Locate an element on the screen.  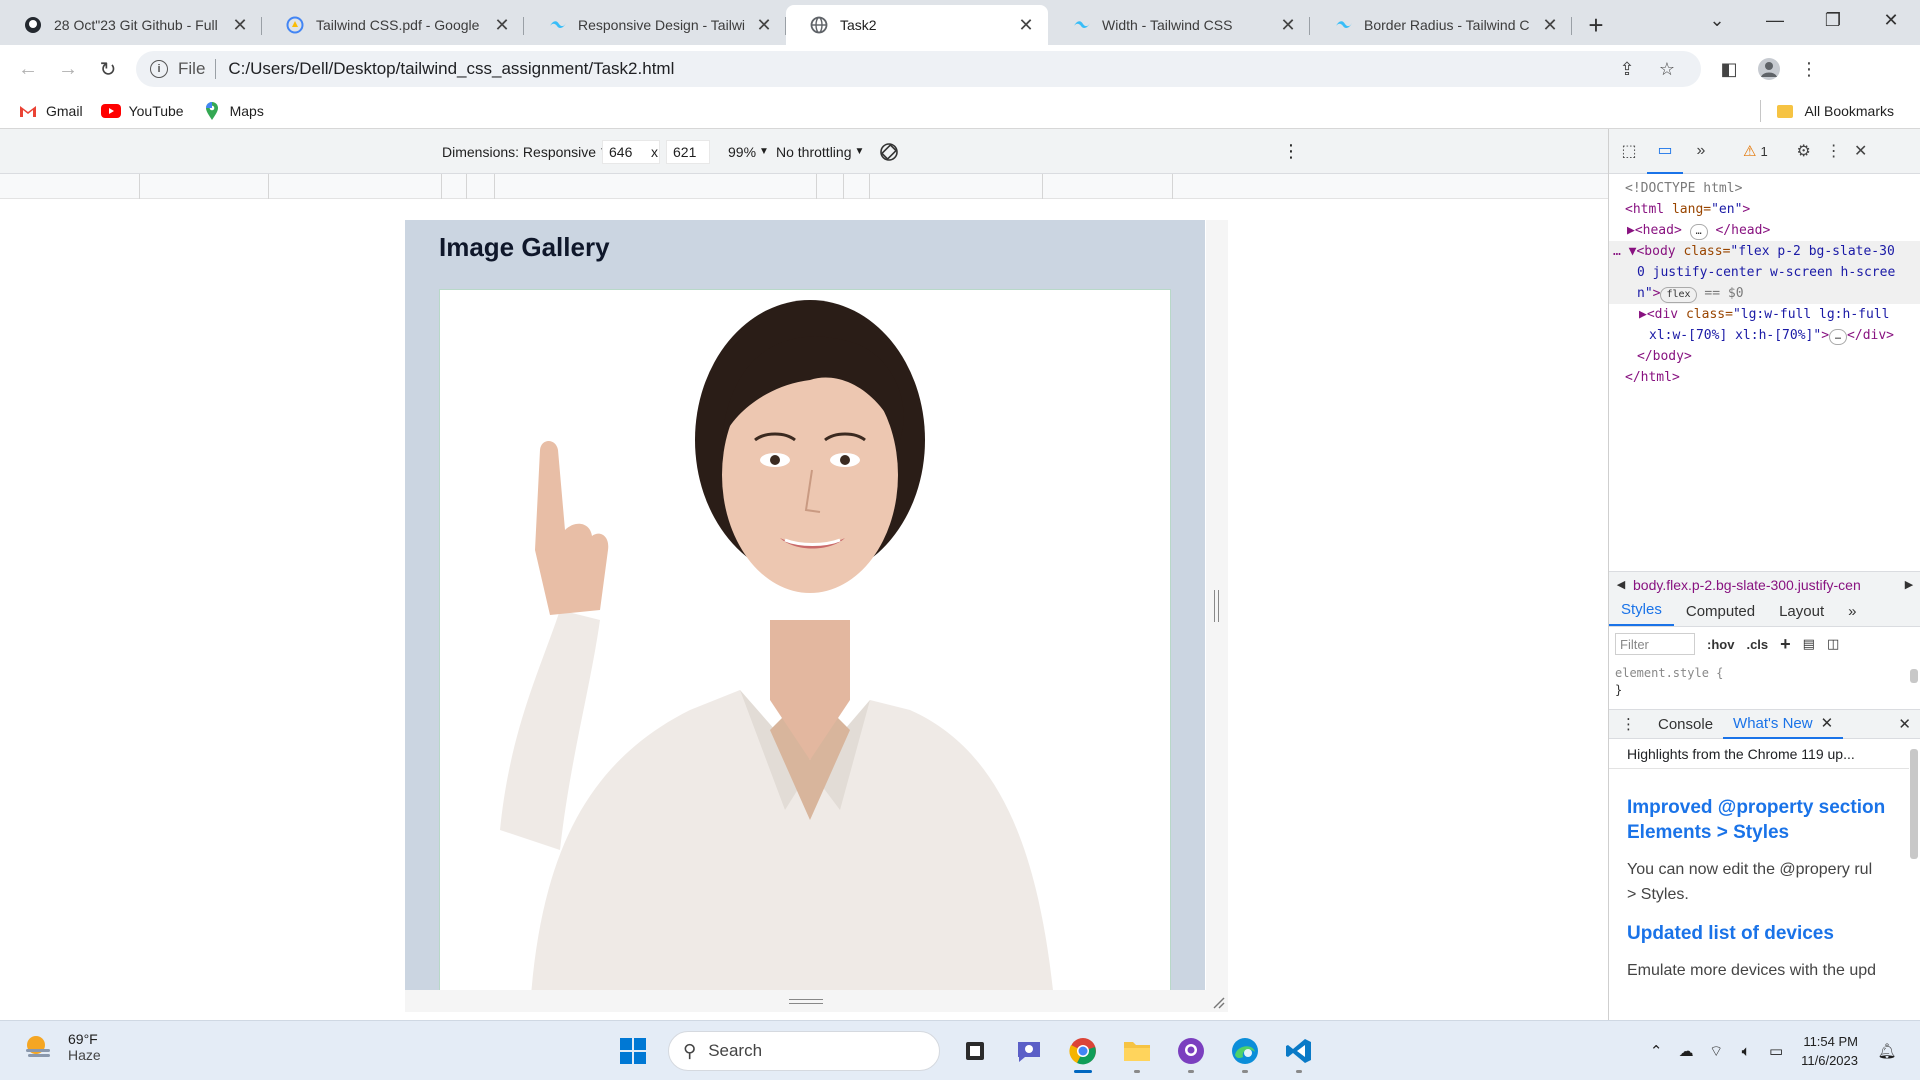
minimize-button: — is located at coordinates (1775, 20).